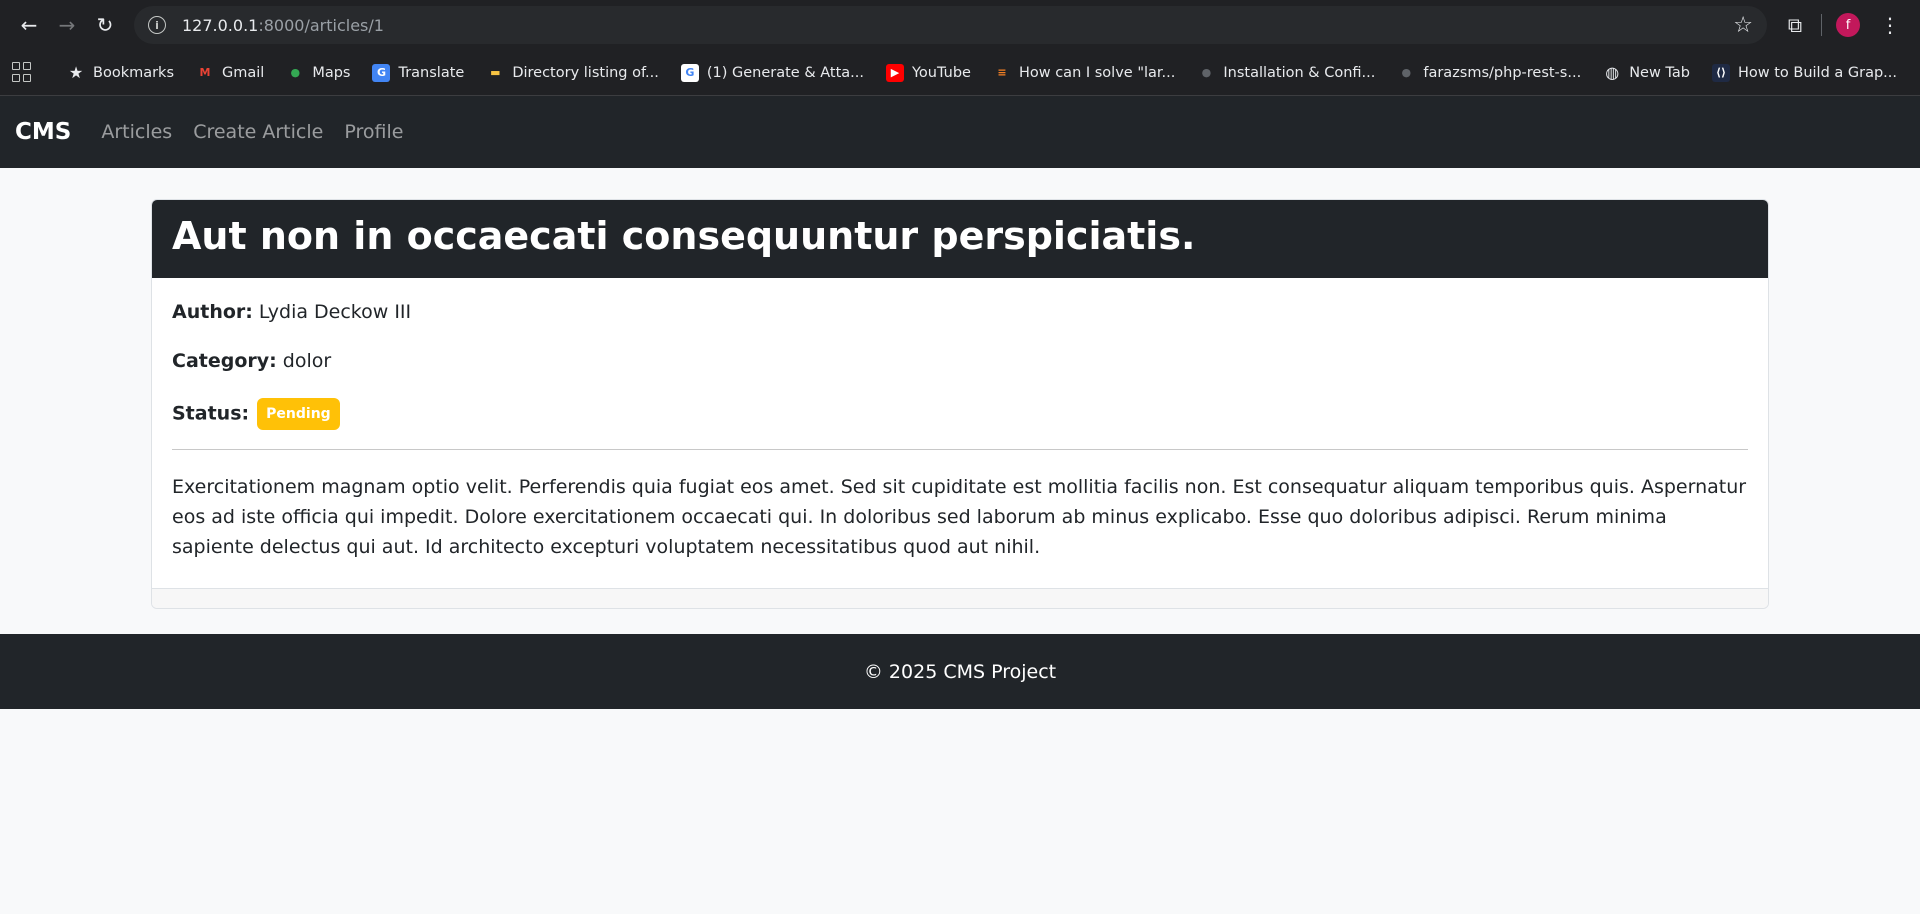  I want to click on bookmark-label: Translate, so click(431, 72).